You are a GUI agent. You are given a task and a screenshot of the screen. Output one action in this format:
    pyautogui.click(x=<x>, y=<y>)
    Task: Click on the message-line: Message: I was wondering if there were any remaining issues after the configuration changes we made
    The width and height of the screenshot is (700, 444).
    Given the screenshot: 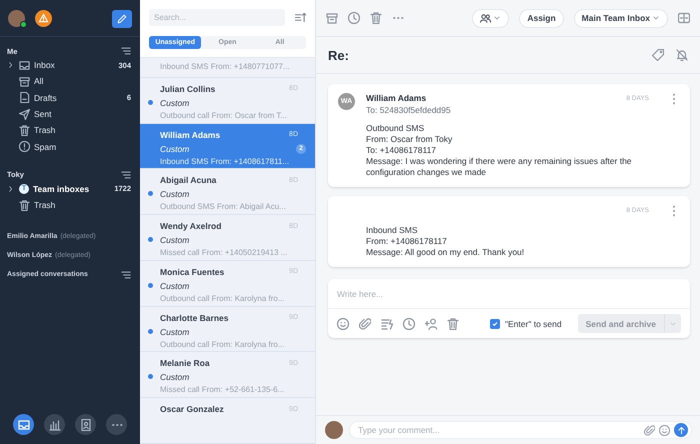 What is the action you would take?
    pyautogui.click(x=499, y=167)
    